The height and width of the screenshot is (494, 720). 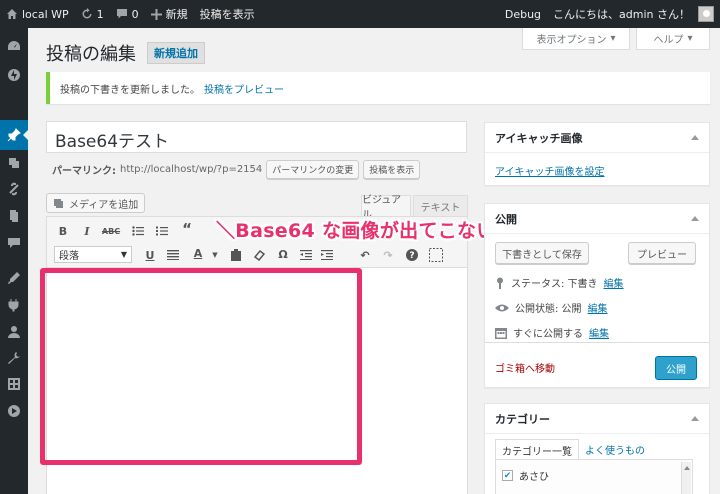 I want to click on comments-menu-icon, so click(x=14, y=243).